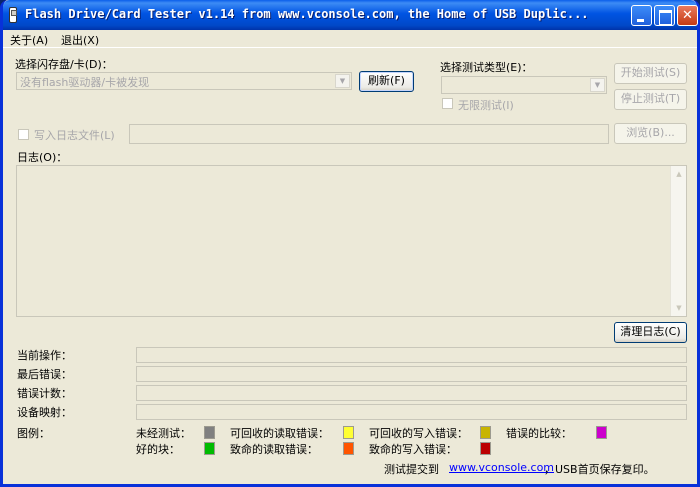 This screenshot has width=700, height=487. Describe the element at coordinates (664, 15) in the screenshot. I see `maximize-button` at that location.